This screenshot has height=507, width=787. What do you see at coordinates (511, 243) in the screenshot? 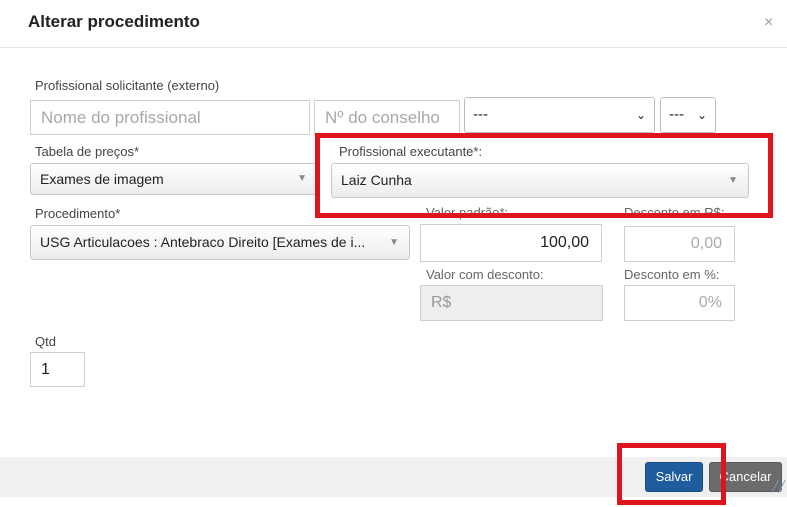
I see `valor-padrao-input: 100,00` at bounding box center [511, 243].